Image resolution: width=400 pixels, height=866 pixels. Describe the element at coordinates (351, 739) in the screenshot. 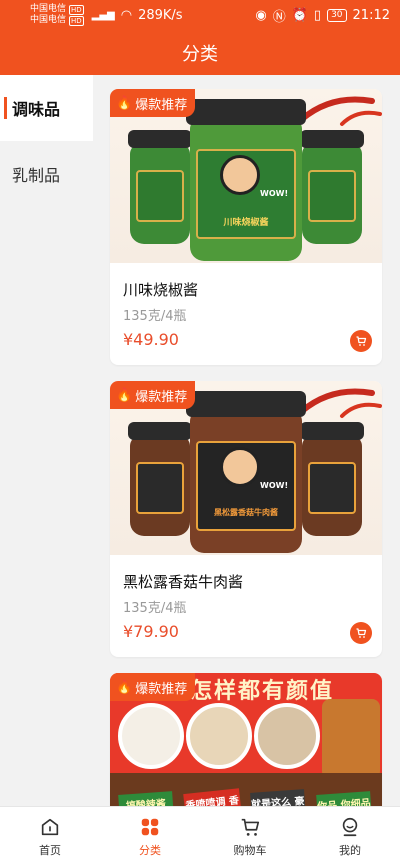

I see `product-pack` at that location.